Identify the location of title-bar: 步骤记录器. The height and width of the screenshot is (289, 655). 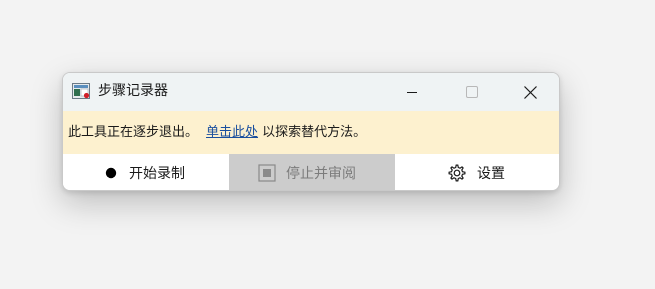
(311, 92).